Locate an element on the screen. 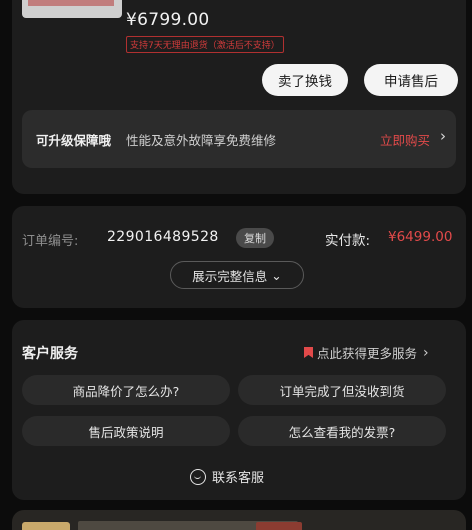 Image resolution: width=472 pixels, height=530 pixels. after-sales-button: 申请售后 is located at coordinates (411, 80).